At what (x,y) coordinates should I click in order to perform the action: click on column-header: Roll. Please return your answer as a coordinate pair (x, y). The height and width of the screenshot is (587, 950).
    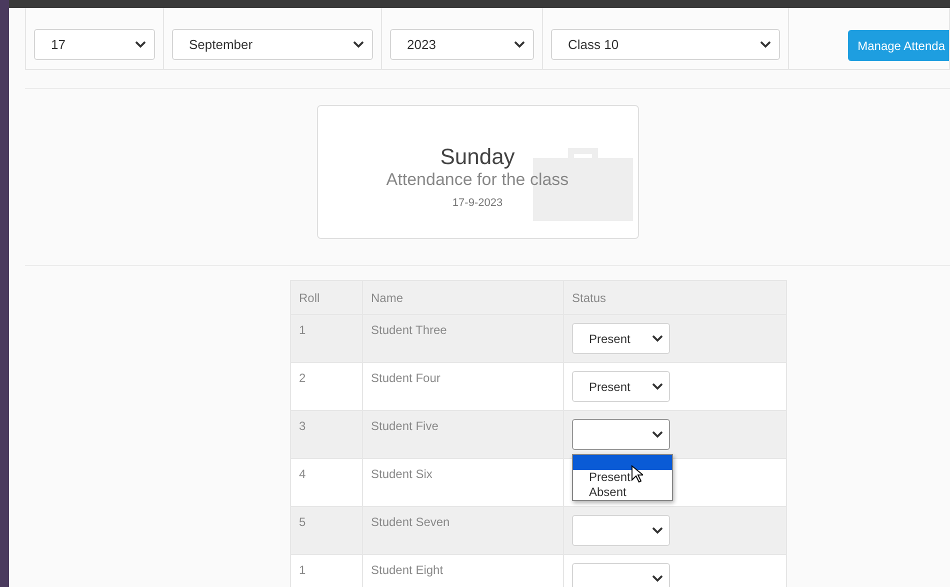
    Looking at the image, I should click on (326, 297).